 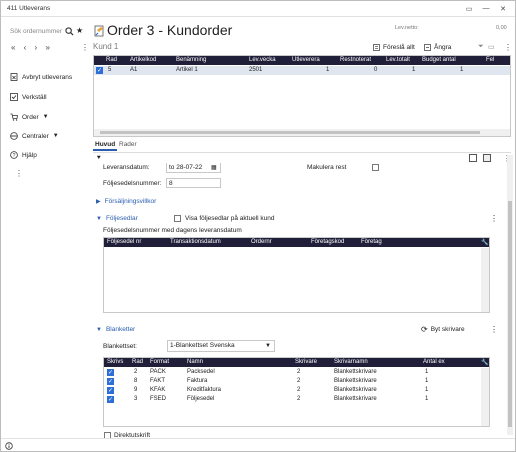 What do you see at coordinates (29, 155) in the screenshot?
I see `menu-label: Hjälp` at bounding box center [29, 155].